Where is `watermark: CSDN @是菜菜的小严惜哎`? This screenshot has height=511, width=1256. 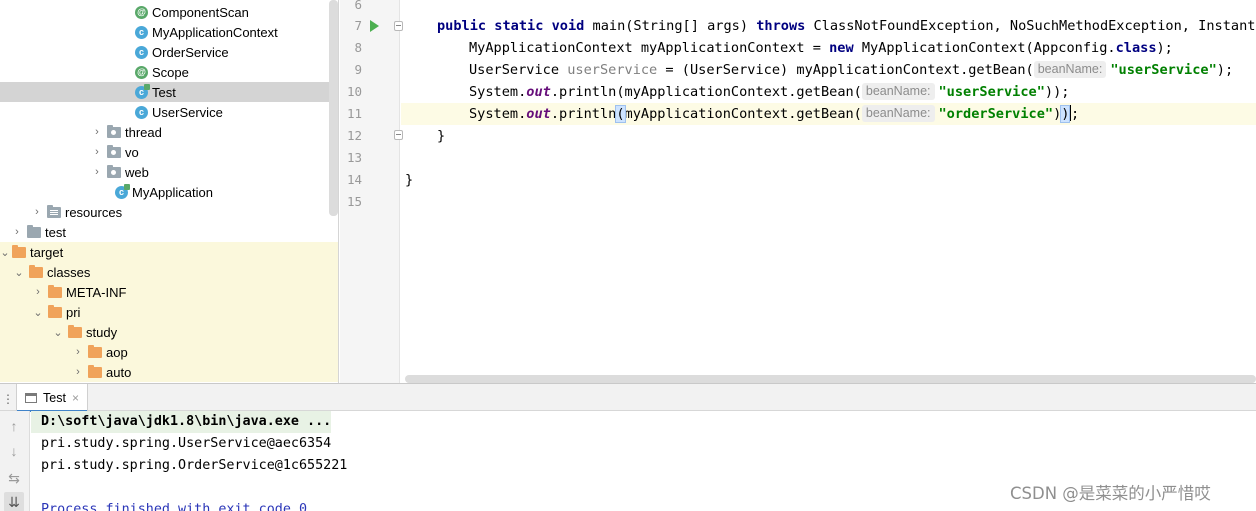 watermark: CSDN @是菜菜的小严惜哎 is located at coordinates (1110, 493).